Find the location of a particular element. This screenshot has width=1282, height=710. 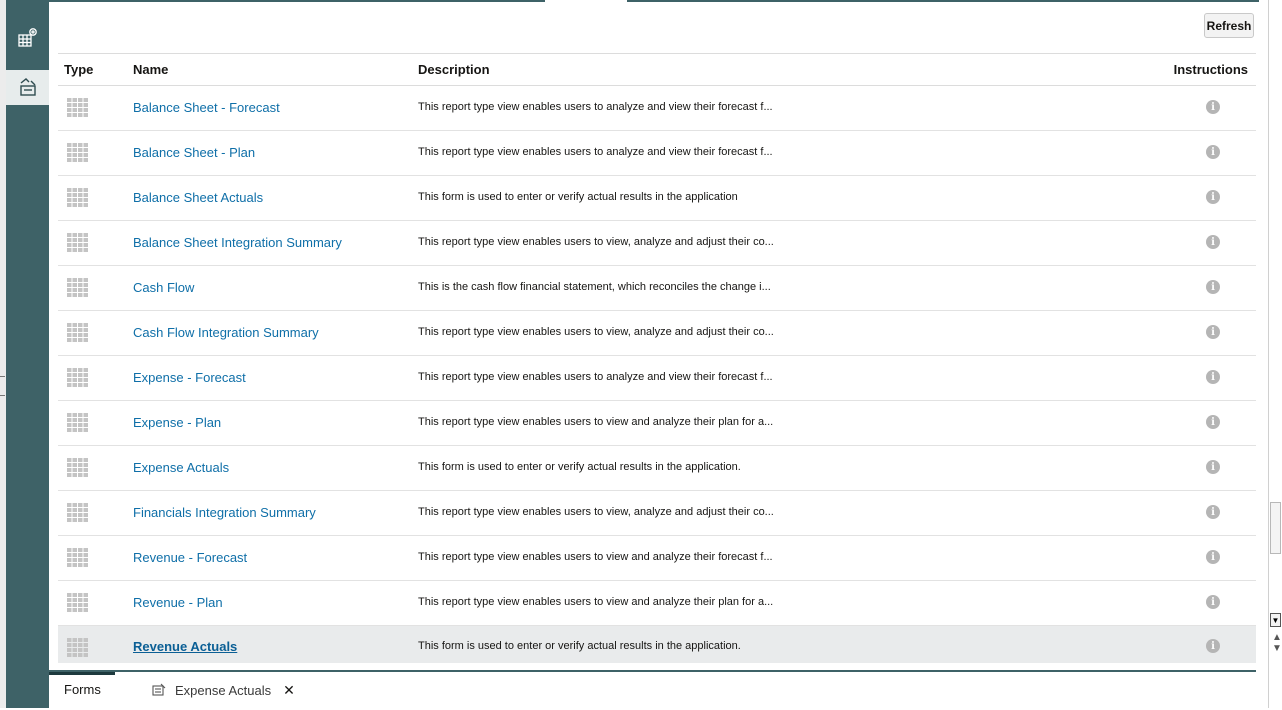

form-name-link: Financials Integration Summary is located at coordinates (224, 512).